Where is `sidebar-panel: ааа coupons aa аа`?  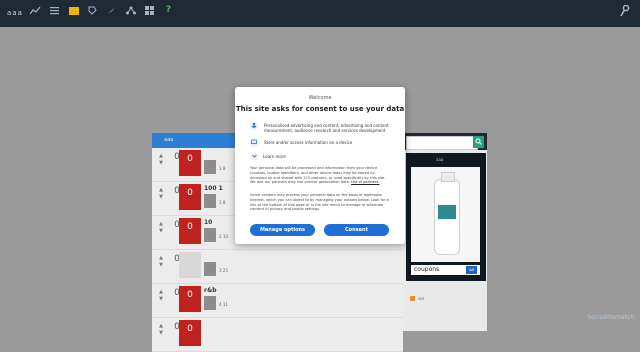 sidebar-panel: ааа coupons aa аа is located at coordinates (445, 232).